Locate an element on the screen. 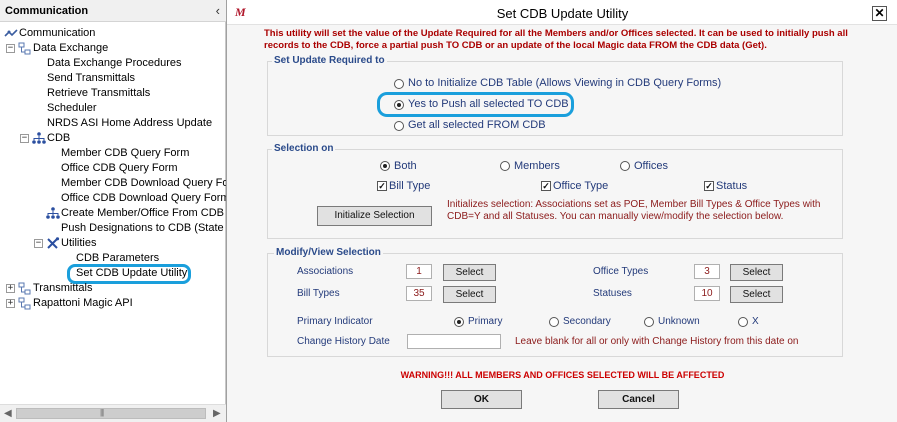 Image resolution: width=897 pixels, height=422 pixels. radio-get-from-cdb is located at coordinates (399, 126).